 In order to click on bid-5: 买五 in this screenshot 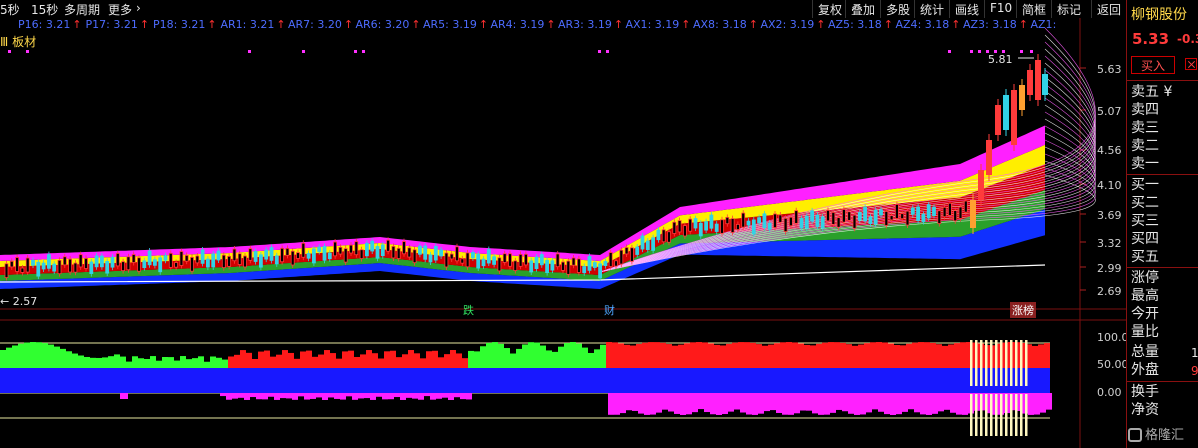, I will do `click(1145, 257)`.